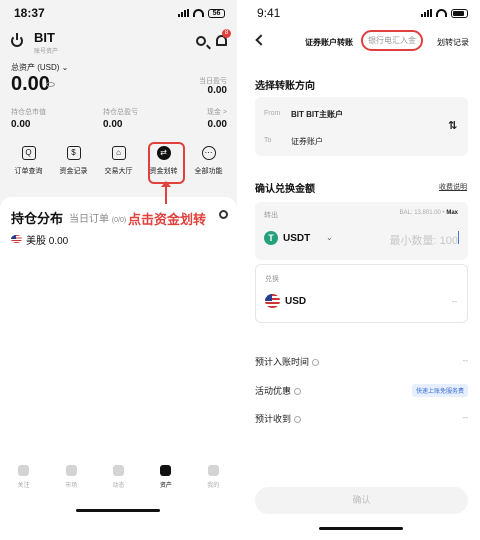  Describe the element at coordinates (37, 217) in the screenshot. I see `holdings-tab: 持仓分布` at that location.